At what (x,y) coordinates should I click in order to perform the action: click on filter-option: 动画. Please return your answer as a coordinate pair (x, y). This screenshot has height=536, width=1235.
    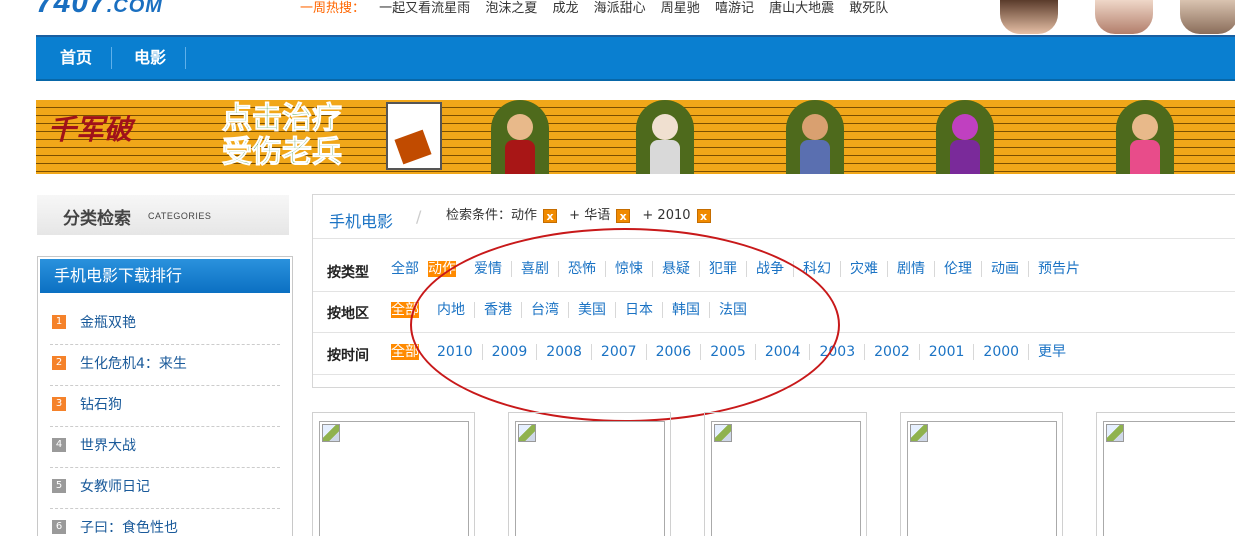
    Looking at the image, I should click on (1004, 269).